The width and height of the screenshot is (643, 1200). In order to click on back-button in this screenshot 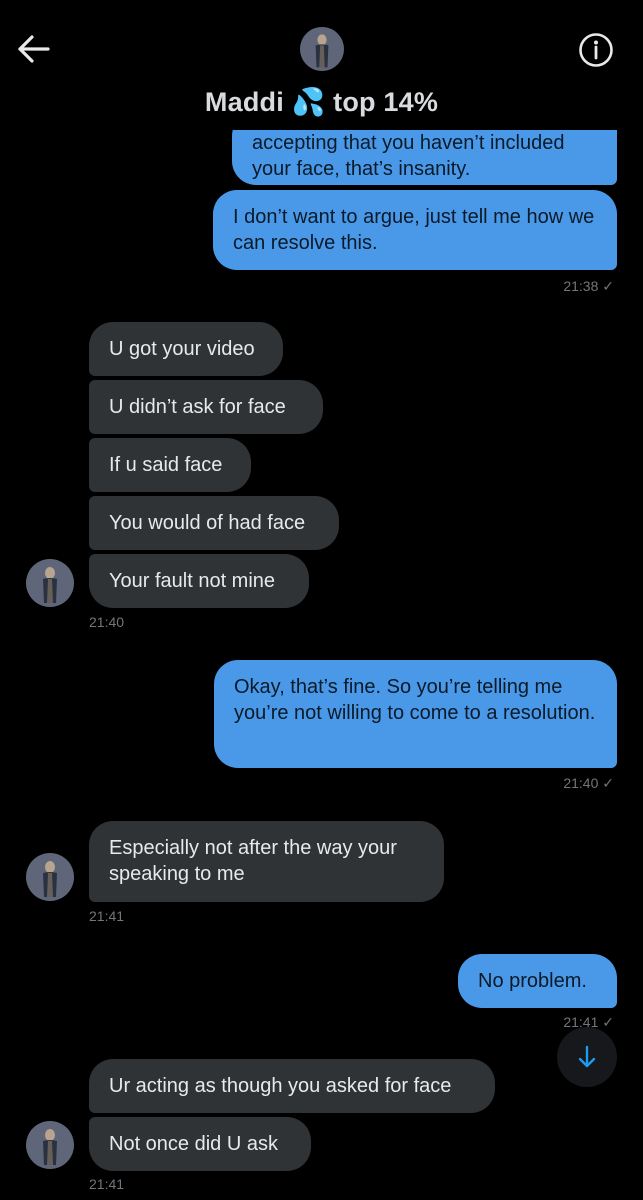, I will do `click(34, 49)`.